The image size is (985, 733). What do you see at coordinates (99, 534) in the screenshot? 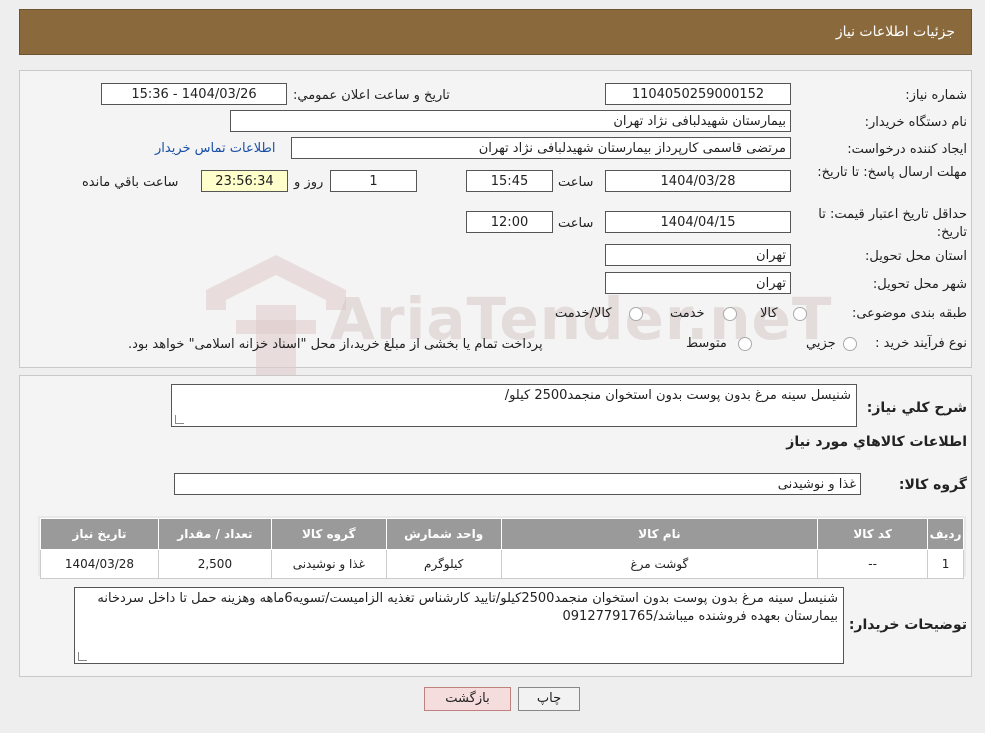
I see `col-header-need-date: تاريخ نياز` at bounding box center [99, 534].